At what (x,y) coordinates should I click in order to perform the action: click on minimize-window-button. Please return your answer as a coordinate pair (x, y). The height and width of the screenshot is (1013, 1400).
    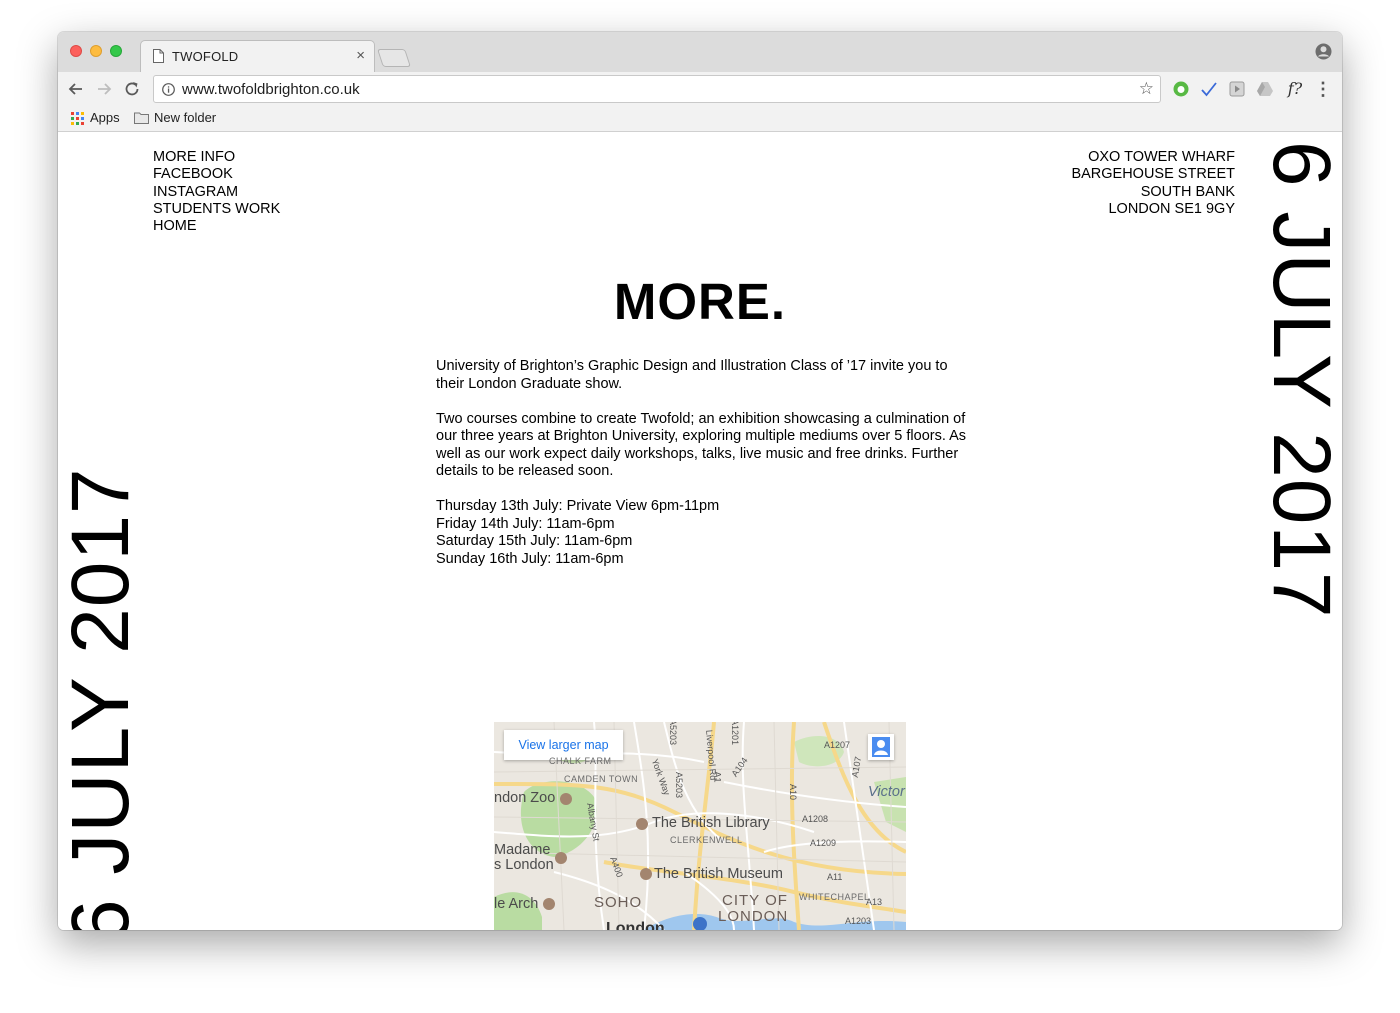
    Looking at the image, I should click on (96, 51).